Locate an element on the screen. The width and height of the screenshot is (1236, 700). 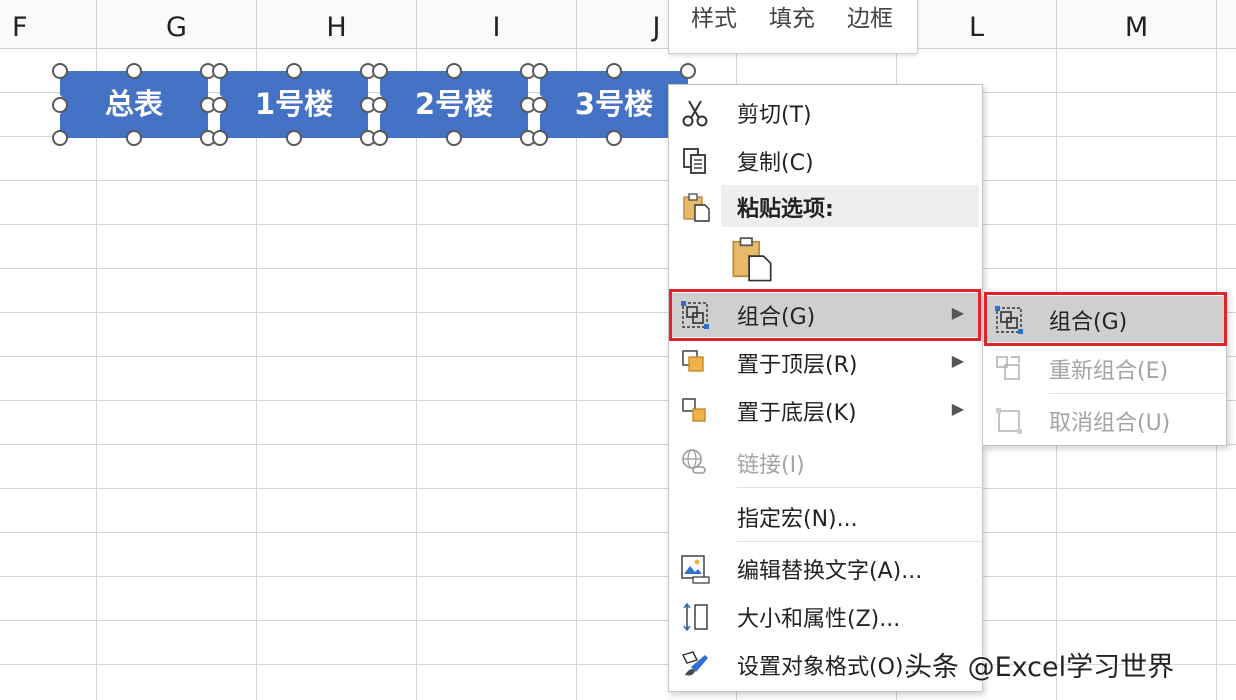
group-submenu: 组合(G) 重新组合(E) 取消组合(U) is located at coordinates (1104, 369).